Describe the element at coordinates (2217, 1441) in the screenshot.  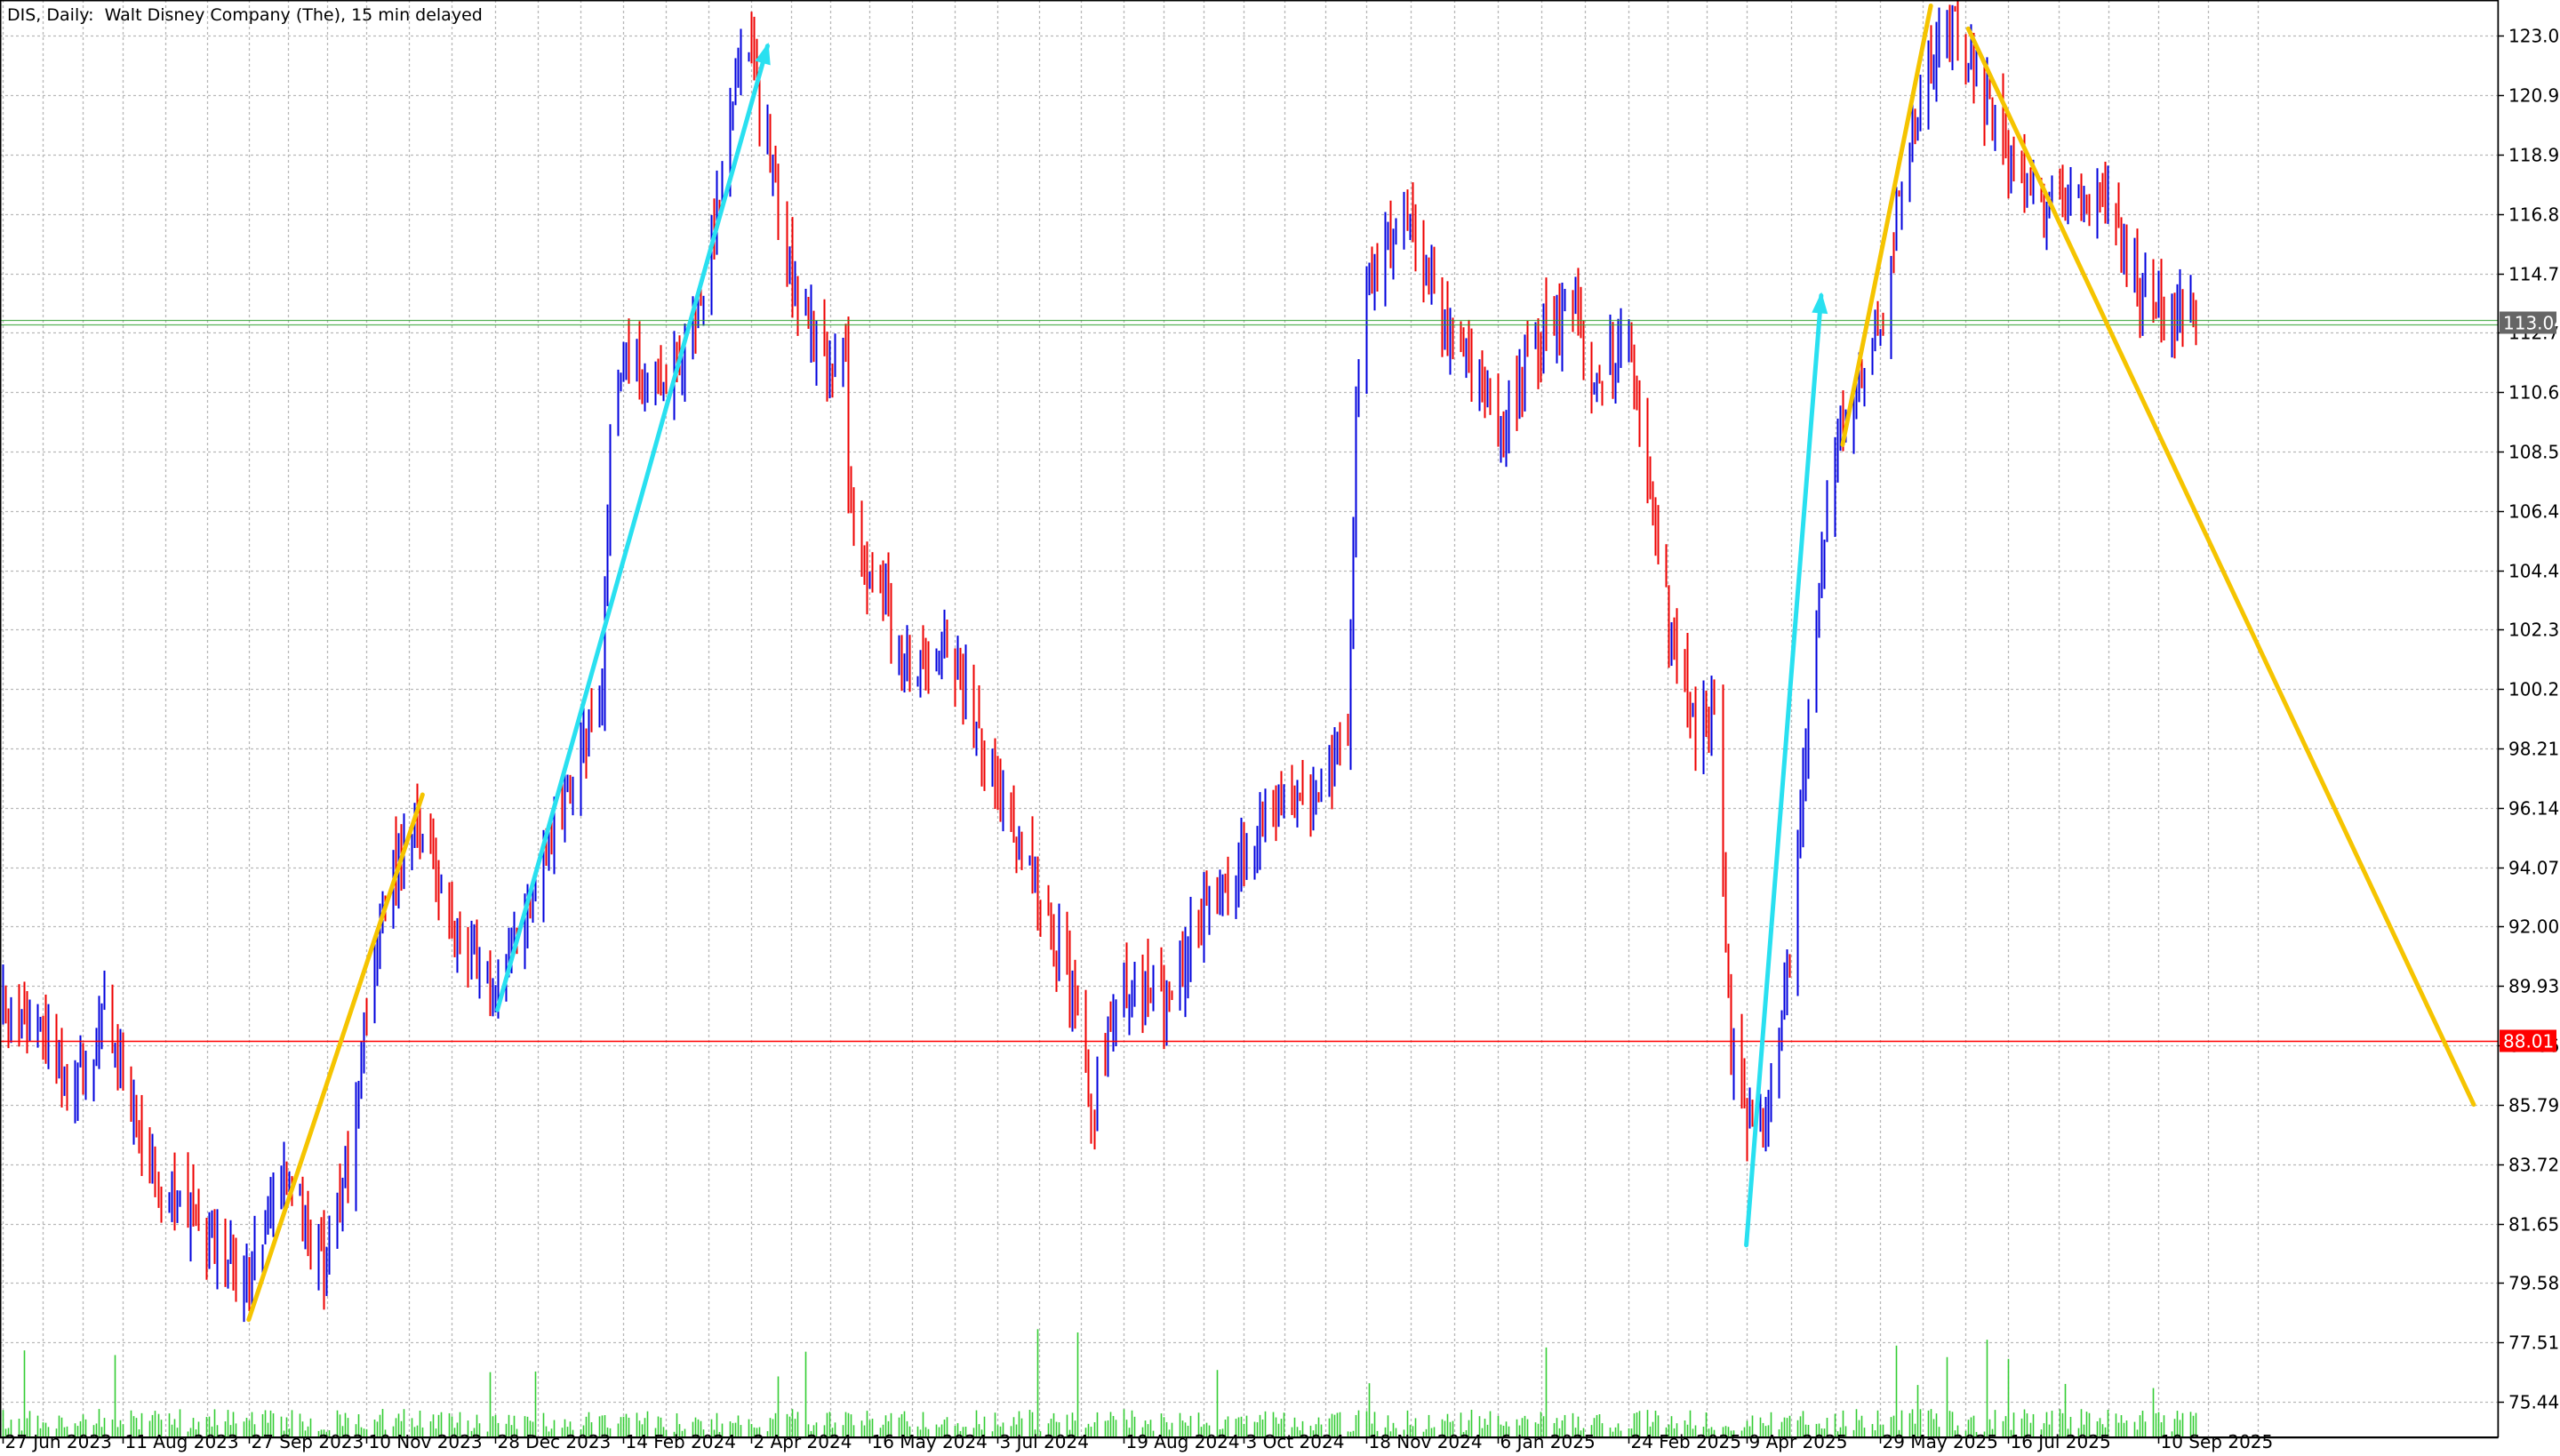
I see `time-axis-label: 10 Sep 2025` at that location.